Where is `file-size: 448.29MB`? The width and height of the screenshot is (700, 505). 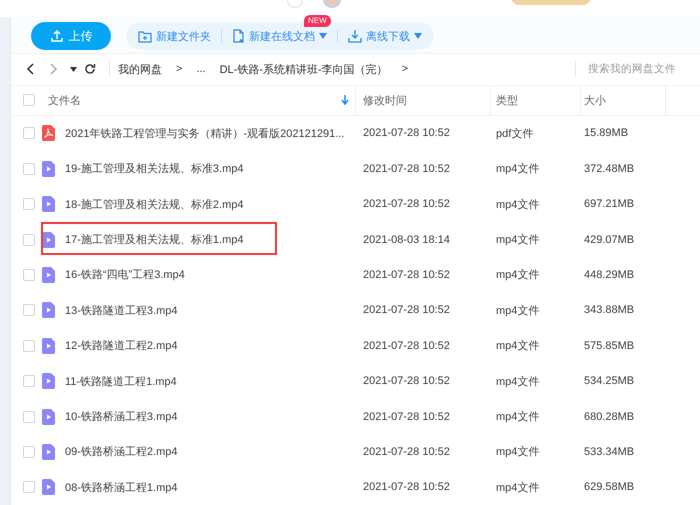
file-size: 448.29MB is located at coordinates (609, 274).